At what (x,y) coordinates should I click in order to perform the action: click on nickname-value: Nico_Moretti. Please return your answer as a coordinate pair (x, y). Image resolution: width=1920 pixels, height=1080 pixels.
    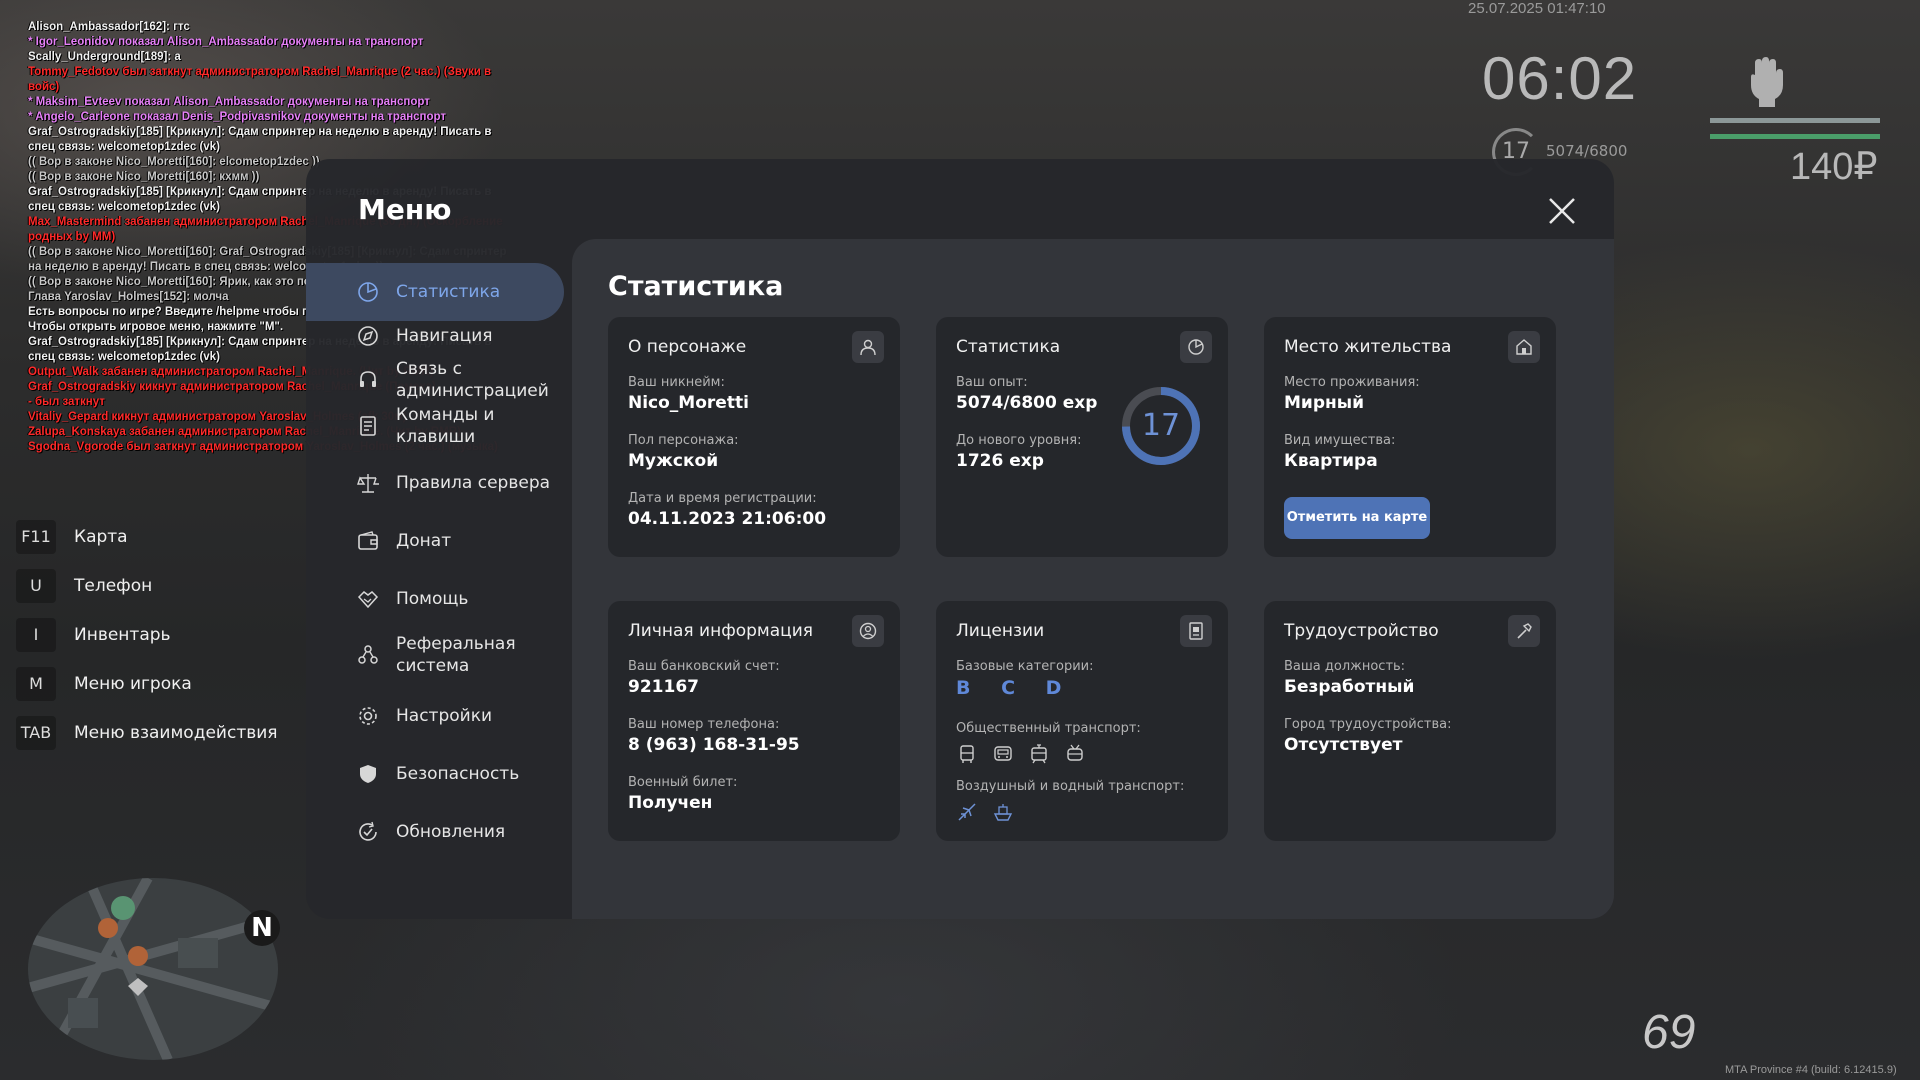
    Looking at the image, I should click on (688, 403).